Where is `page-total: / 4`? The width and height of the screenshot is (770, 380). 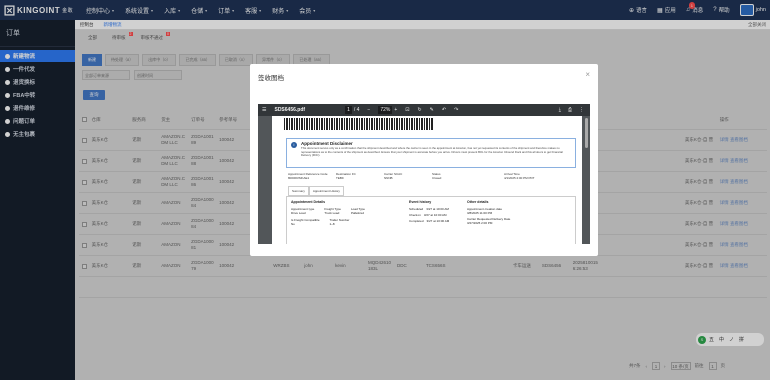 page-total: / 4 is located at coordinates (356, 110).